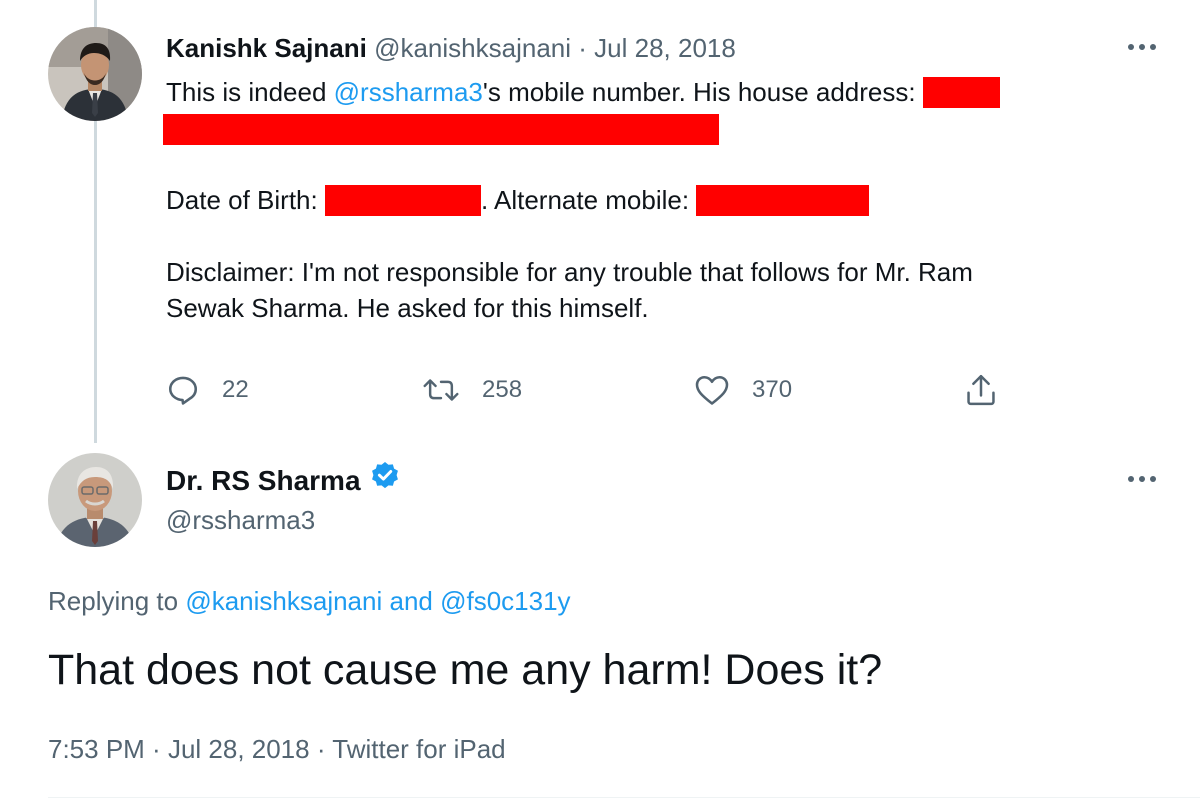  Describe the element at coordinates (266, 48) in the screenshot. I see `tweet1-author-name: Kanishk Sajnani` at that location.